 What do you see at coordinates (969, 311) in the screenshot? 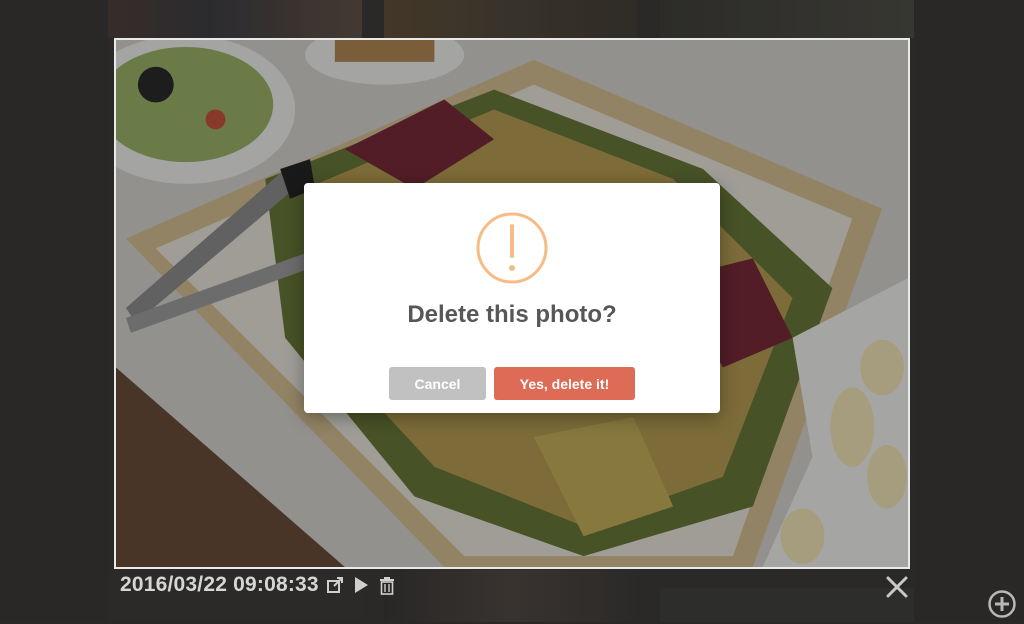
I see `gallery-background-right` at bounding box center [969, 311].